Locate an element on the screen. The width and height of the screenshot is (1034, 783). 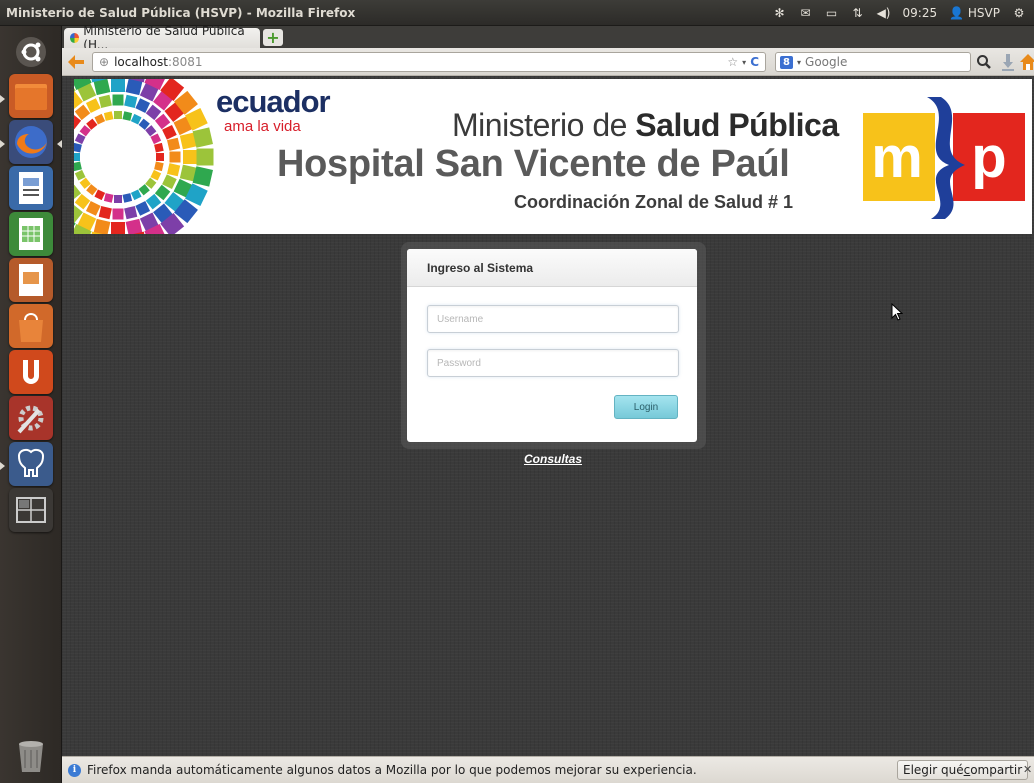
firefox-icon is located at coordinates (31, 142).